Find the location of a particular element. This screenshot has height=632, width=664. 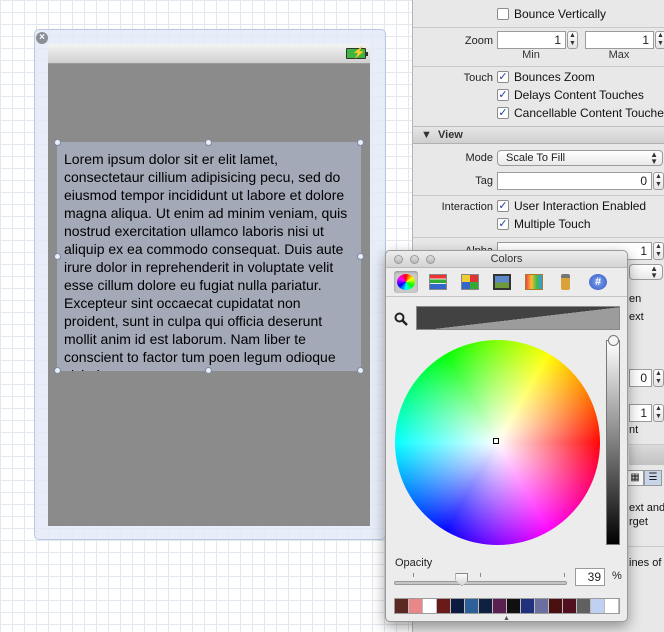

zoom-max-caption: Max is located at coordinates (619, 55).